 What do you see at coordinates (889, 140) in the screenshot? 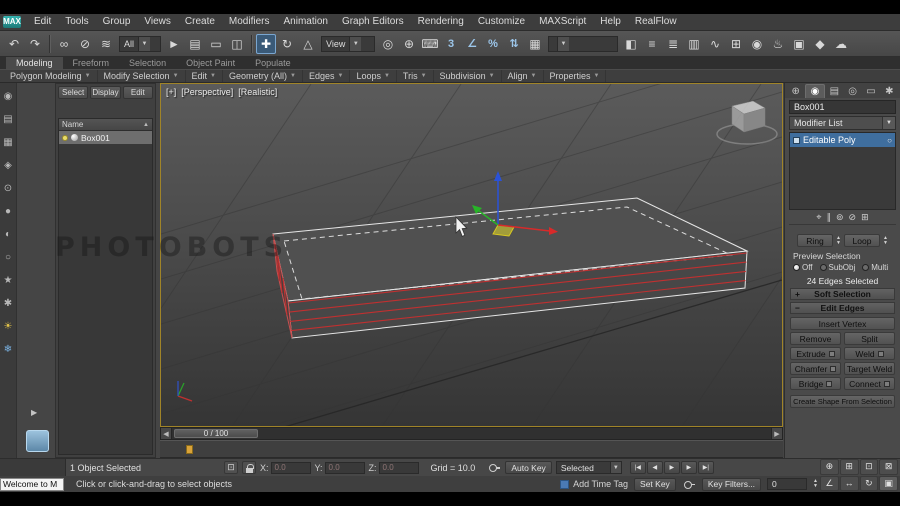
I see `modifier-onoff-bulb-icon: ○` at bounding box center [889, 140].